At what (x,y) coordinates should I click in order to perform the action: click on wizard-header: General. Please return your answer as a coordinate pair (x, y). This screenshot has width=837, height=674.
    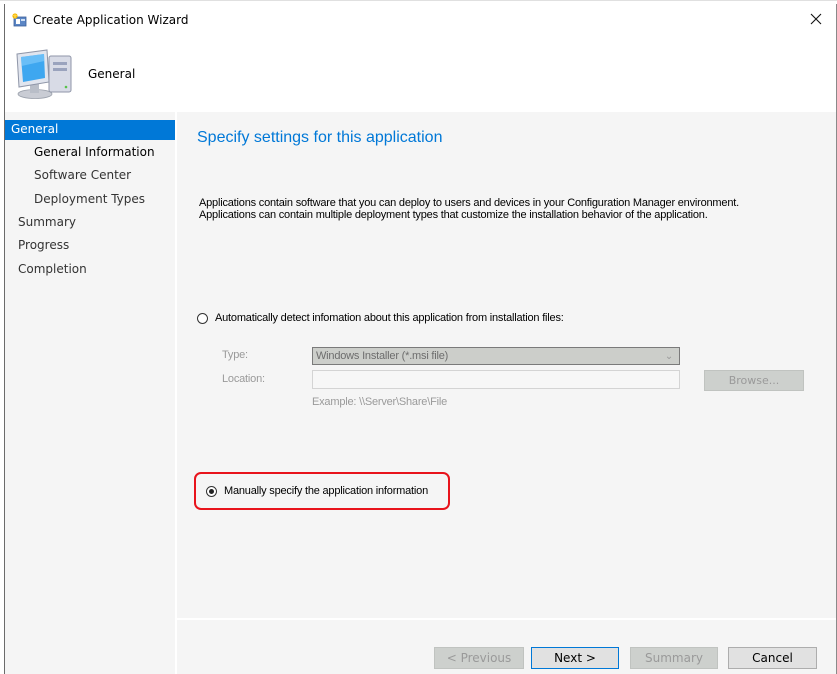
    Looking at the image, I should click on (420, 73).